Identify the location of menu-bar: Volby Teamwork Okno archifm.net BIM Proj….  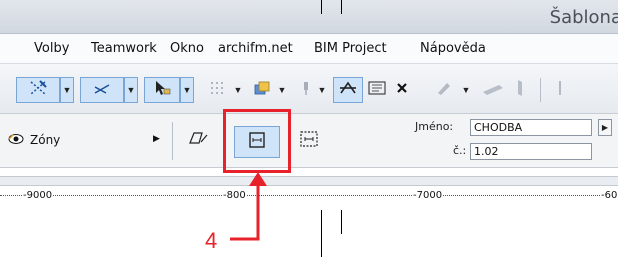
(309, 49).